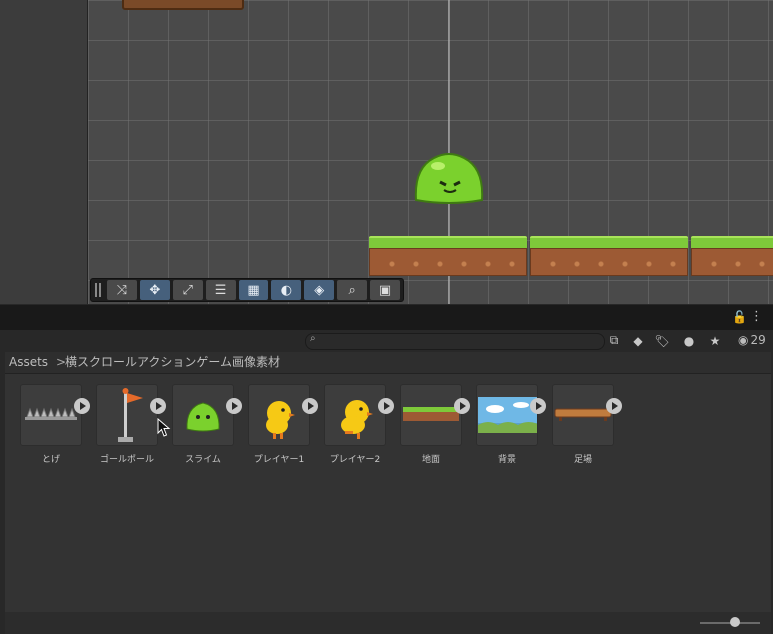  What do you see at coordinates (386, 317) in the screenshot?
I see `project-tab-bar: 🔓 ⋮` at bounding box center [386, 317].